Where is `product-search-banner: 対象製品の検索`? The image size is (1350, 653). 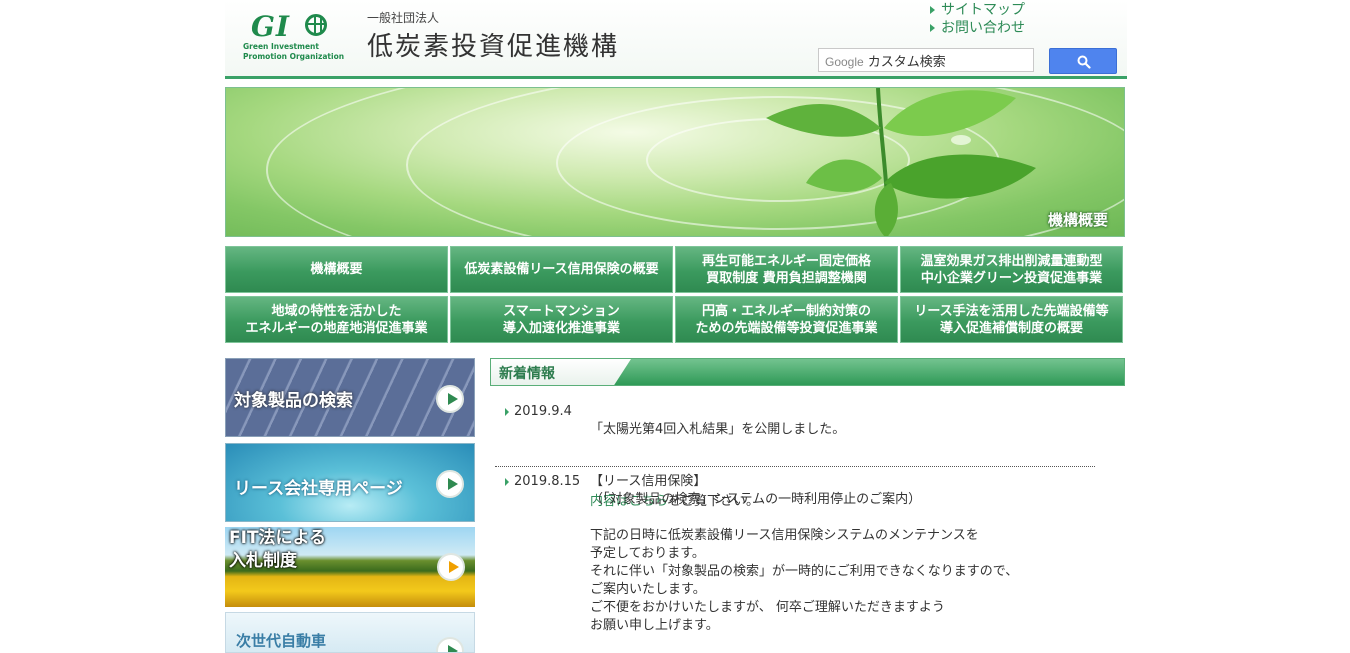
product-search-banner: 対象製品の検索 is located at coordinates (350, 397).